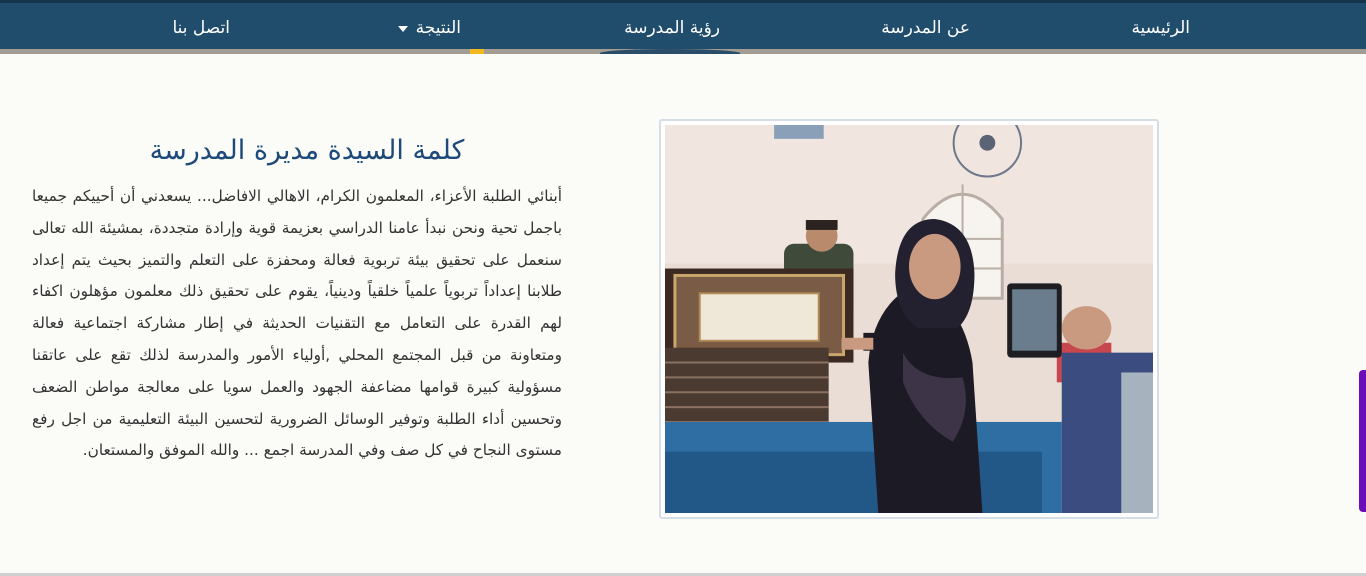 The image size is (1366, 576). I want to click on nav-home-link: الرئيسية, so click(1160, 28).